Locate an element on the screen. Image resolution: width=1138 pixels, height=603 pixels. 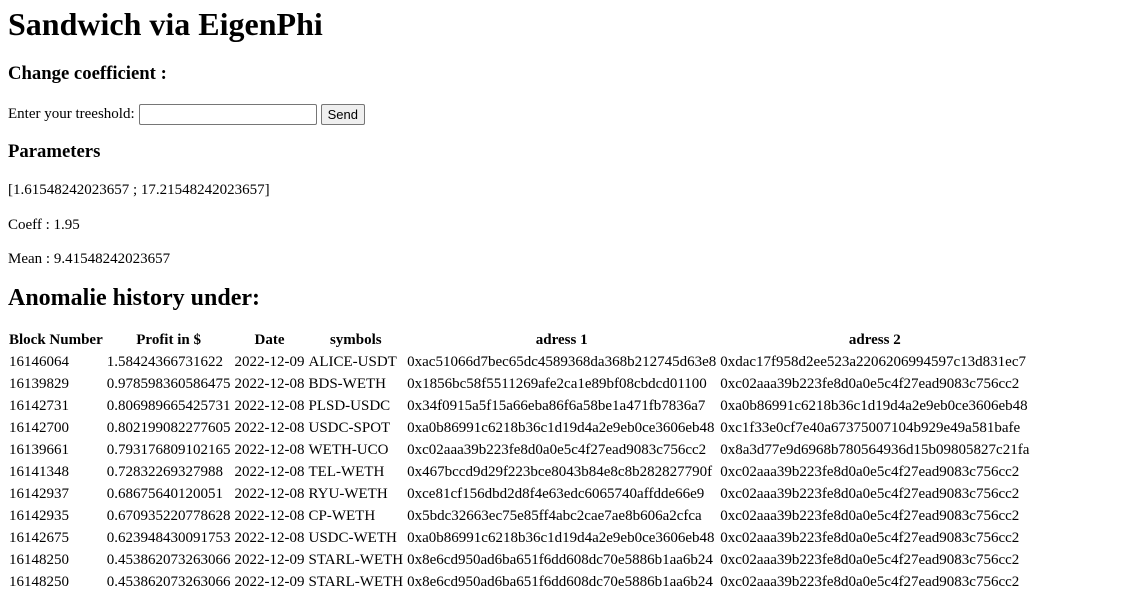
threshold-label: Enter your treeshold: is located at coordinates (71, 113).